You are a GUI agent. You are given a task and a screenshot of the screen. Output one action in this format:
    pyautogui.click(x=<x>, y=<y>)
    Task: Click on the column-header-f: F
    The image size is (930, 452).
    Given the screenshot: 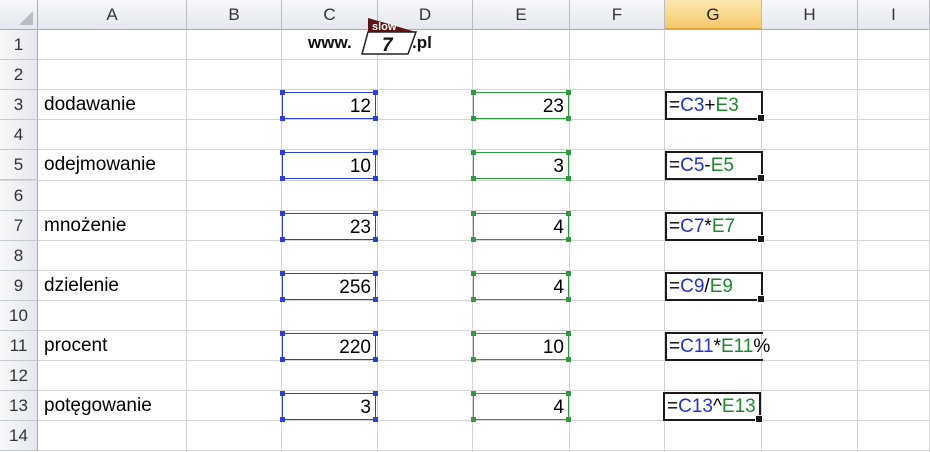 What is the action you would take?
    pyautogui.click(x=617, y=15)
    